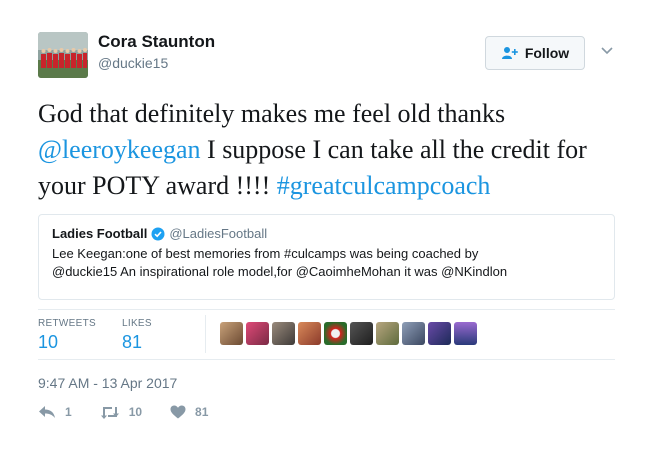  Describe the element at coordinates (384, 185) in the screenshot. I see `hashtag-link: #greatculcampcoach` at that location.